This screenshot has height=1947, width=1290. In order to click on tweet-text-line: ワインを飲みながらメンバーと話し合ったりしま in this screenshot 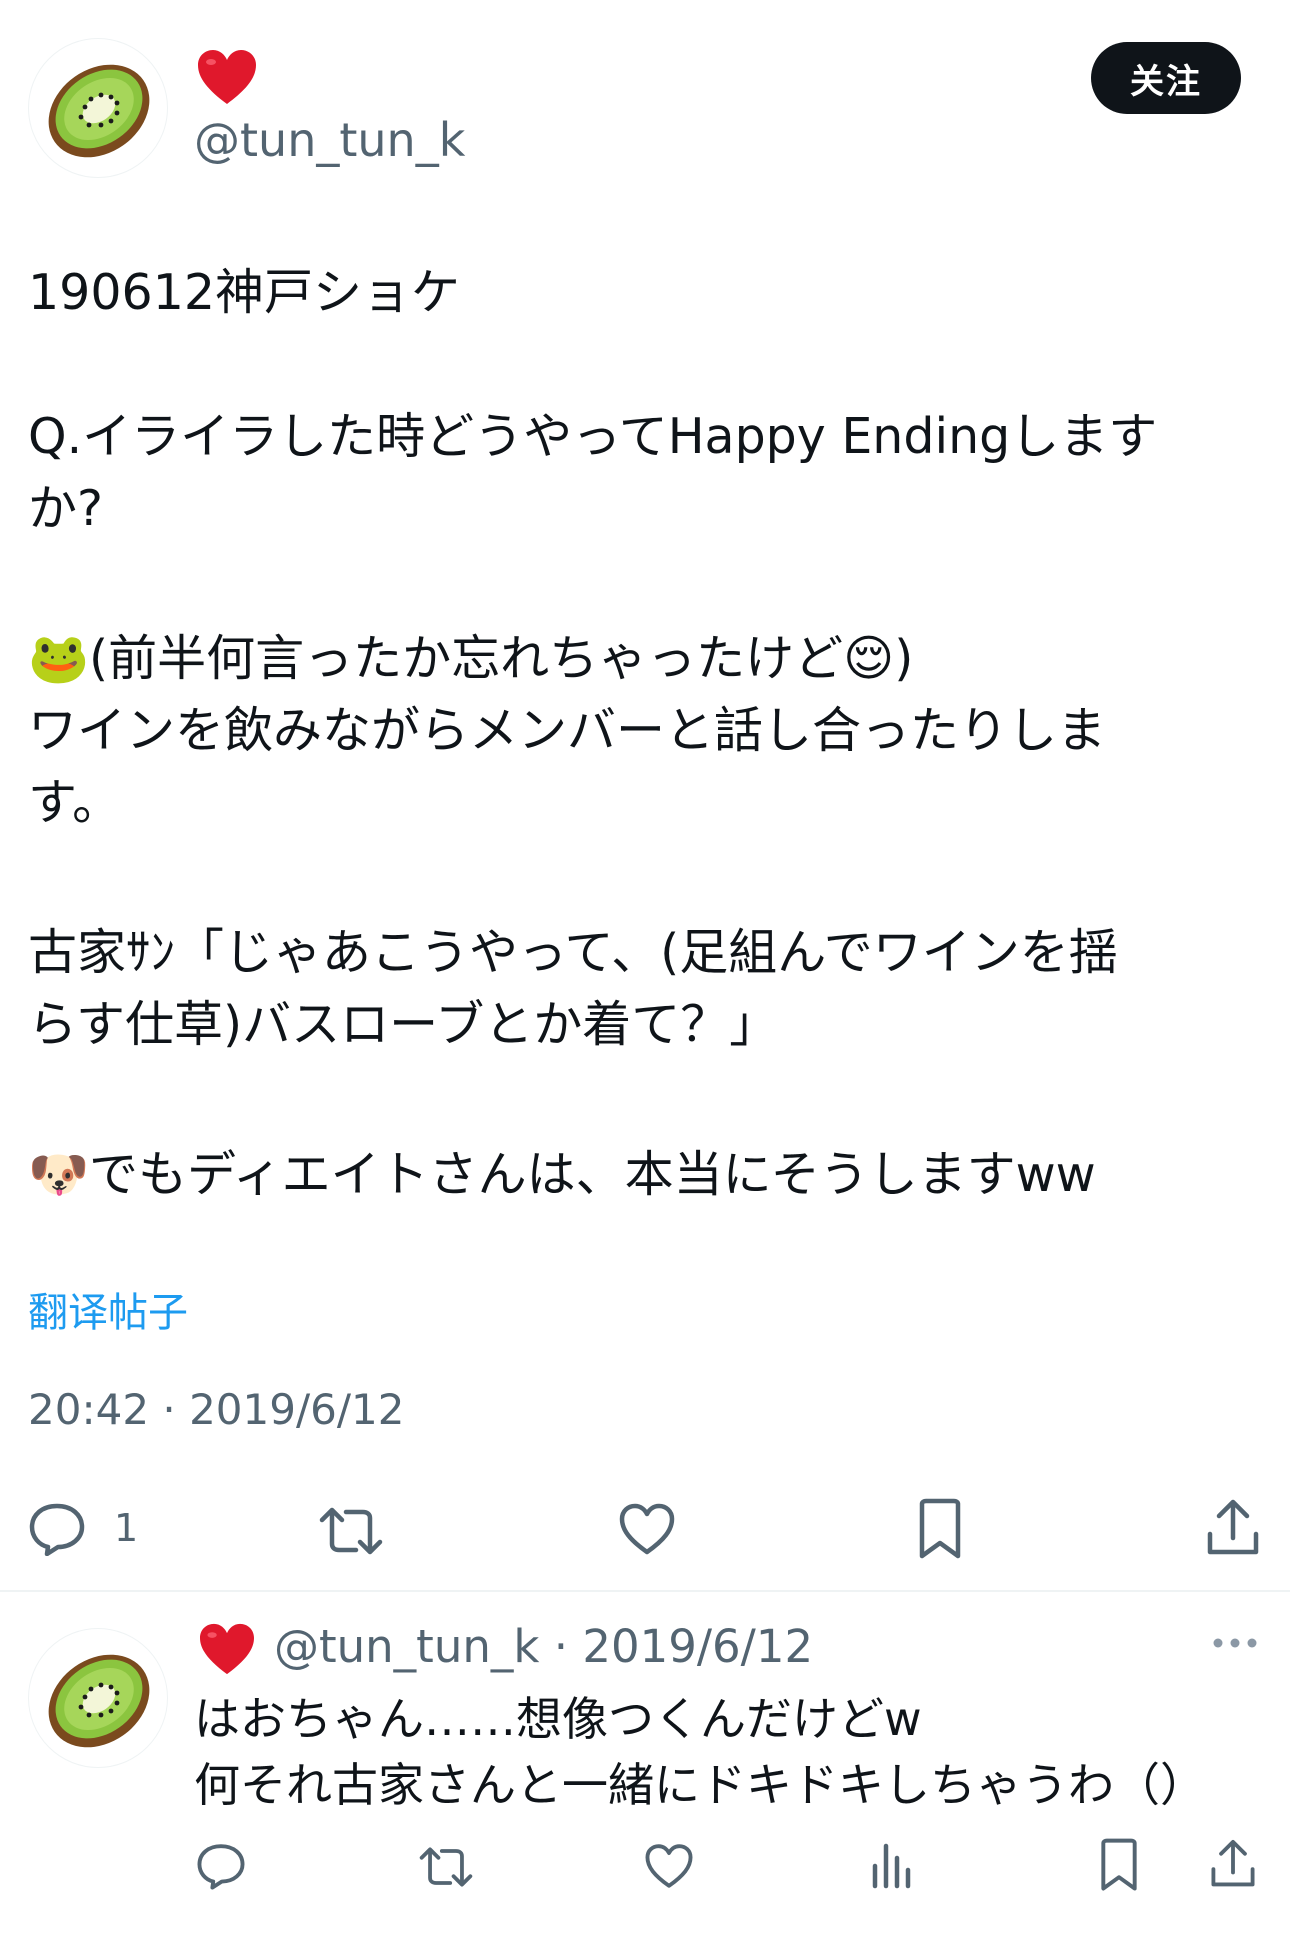, I will do `click(567, 730)`.